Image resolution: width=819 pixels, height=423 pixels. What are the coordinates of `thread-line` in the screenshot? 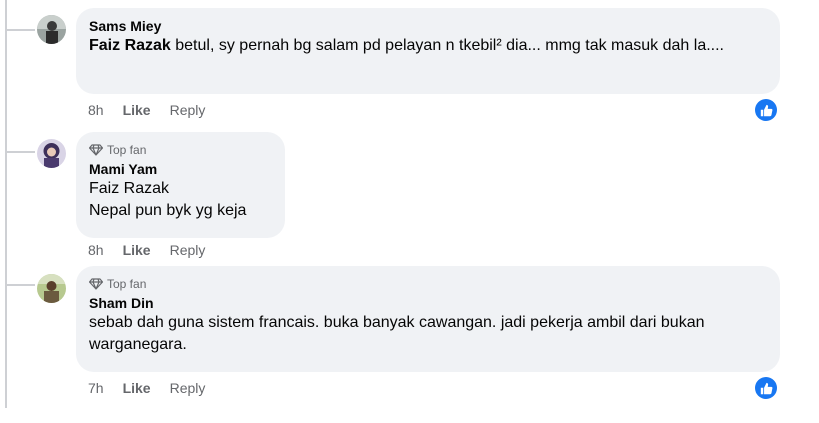 It's located at (6, 204).